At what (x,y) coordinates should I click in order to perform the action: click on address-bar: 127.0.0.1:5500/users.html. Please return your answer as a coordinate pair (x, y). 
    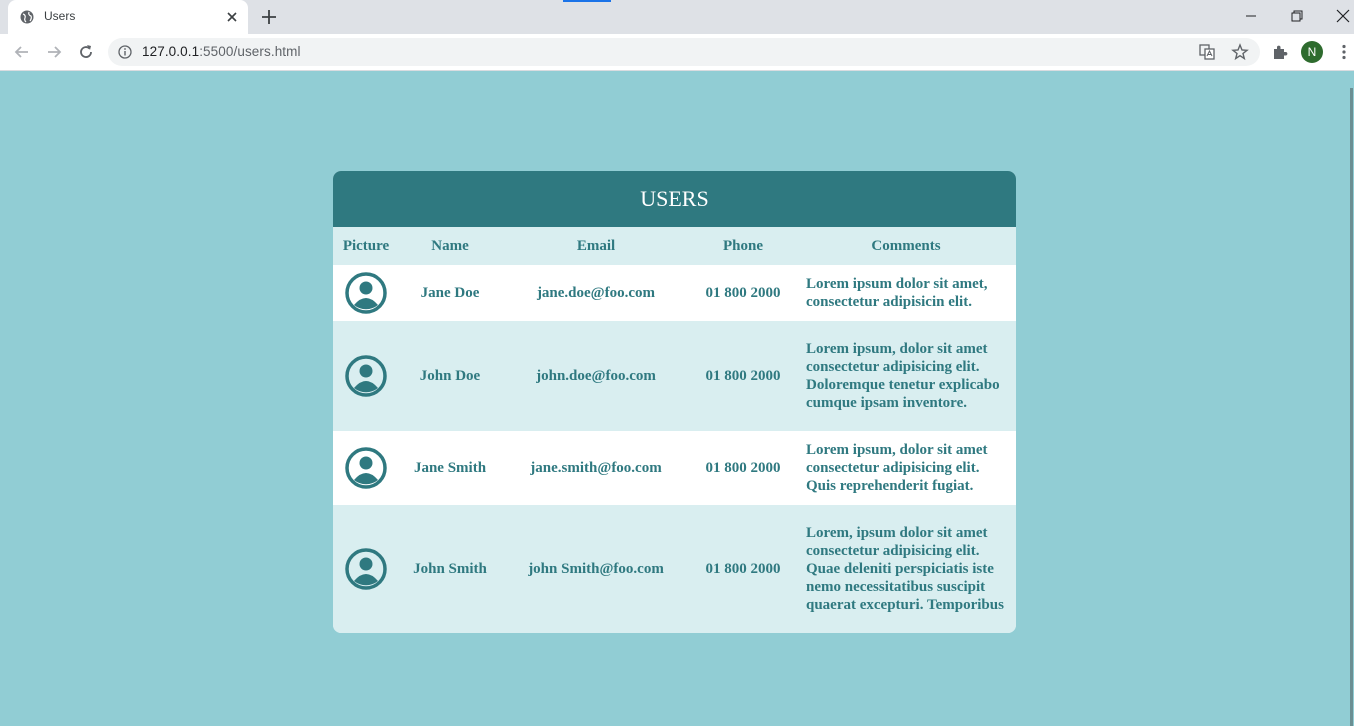
    Looking at the image, I should click on (684, 52).